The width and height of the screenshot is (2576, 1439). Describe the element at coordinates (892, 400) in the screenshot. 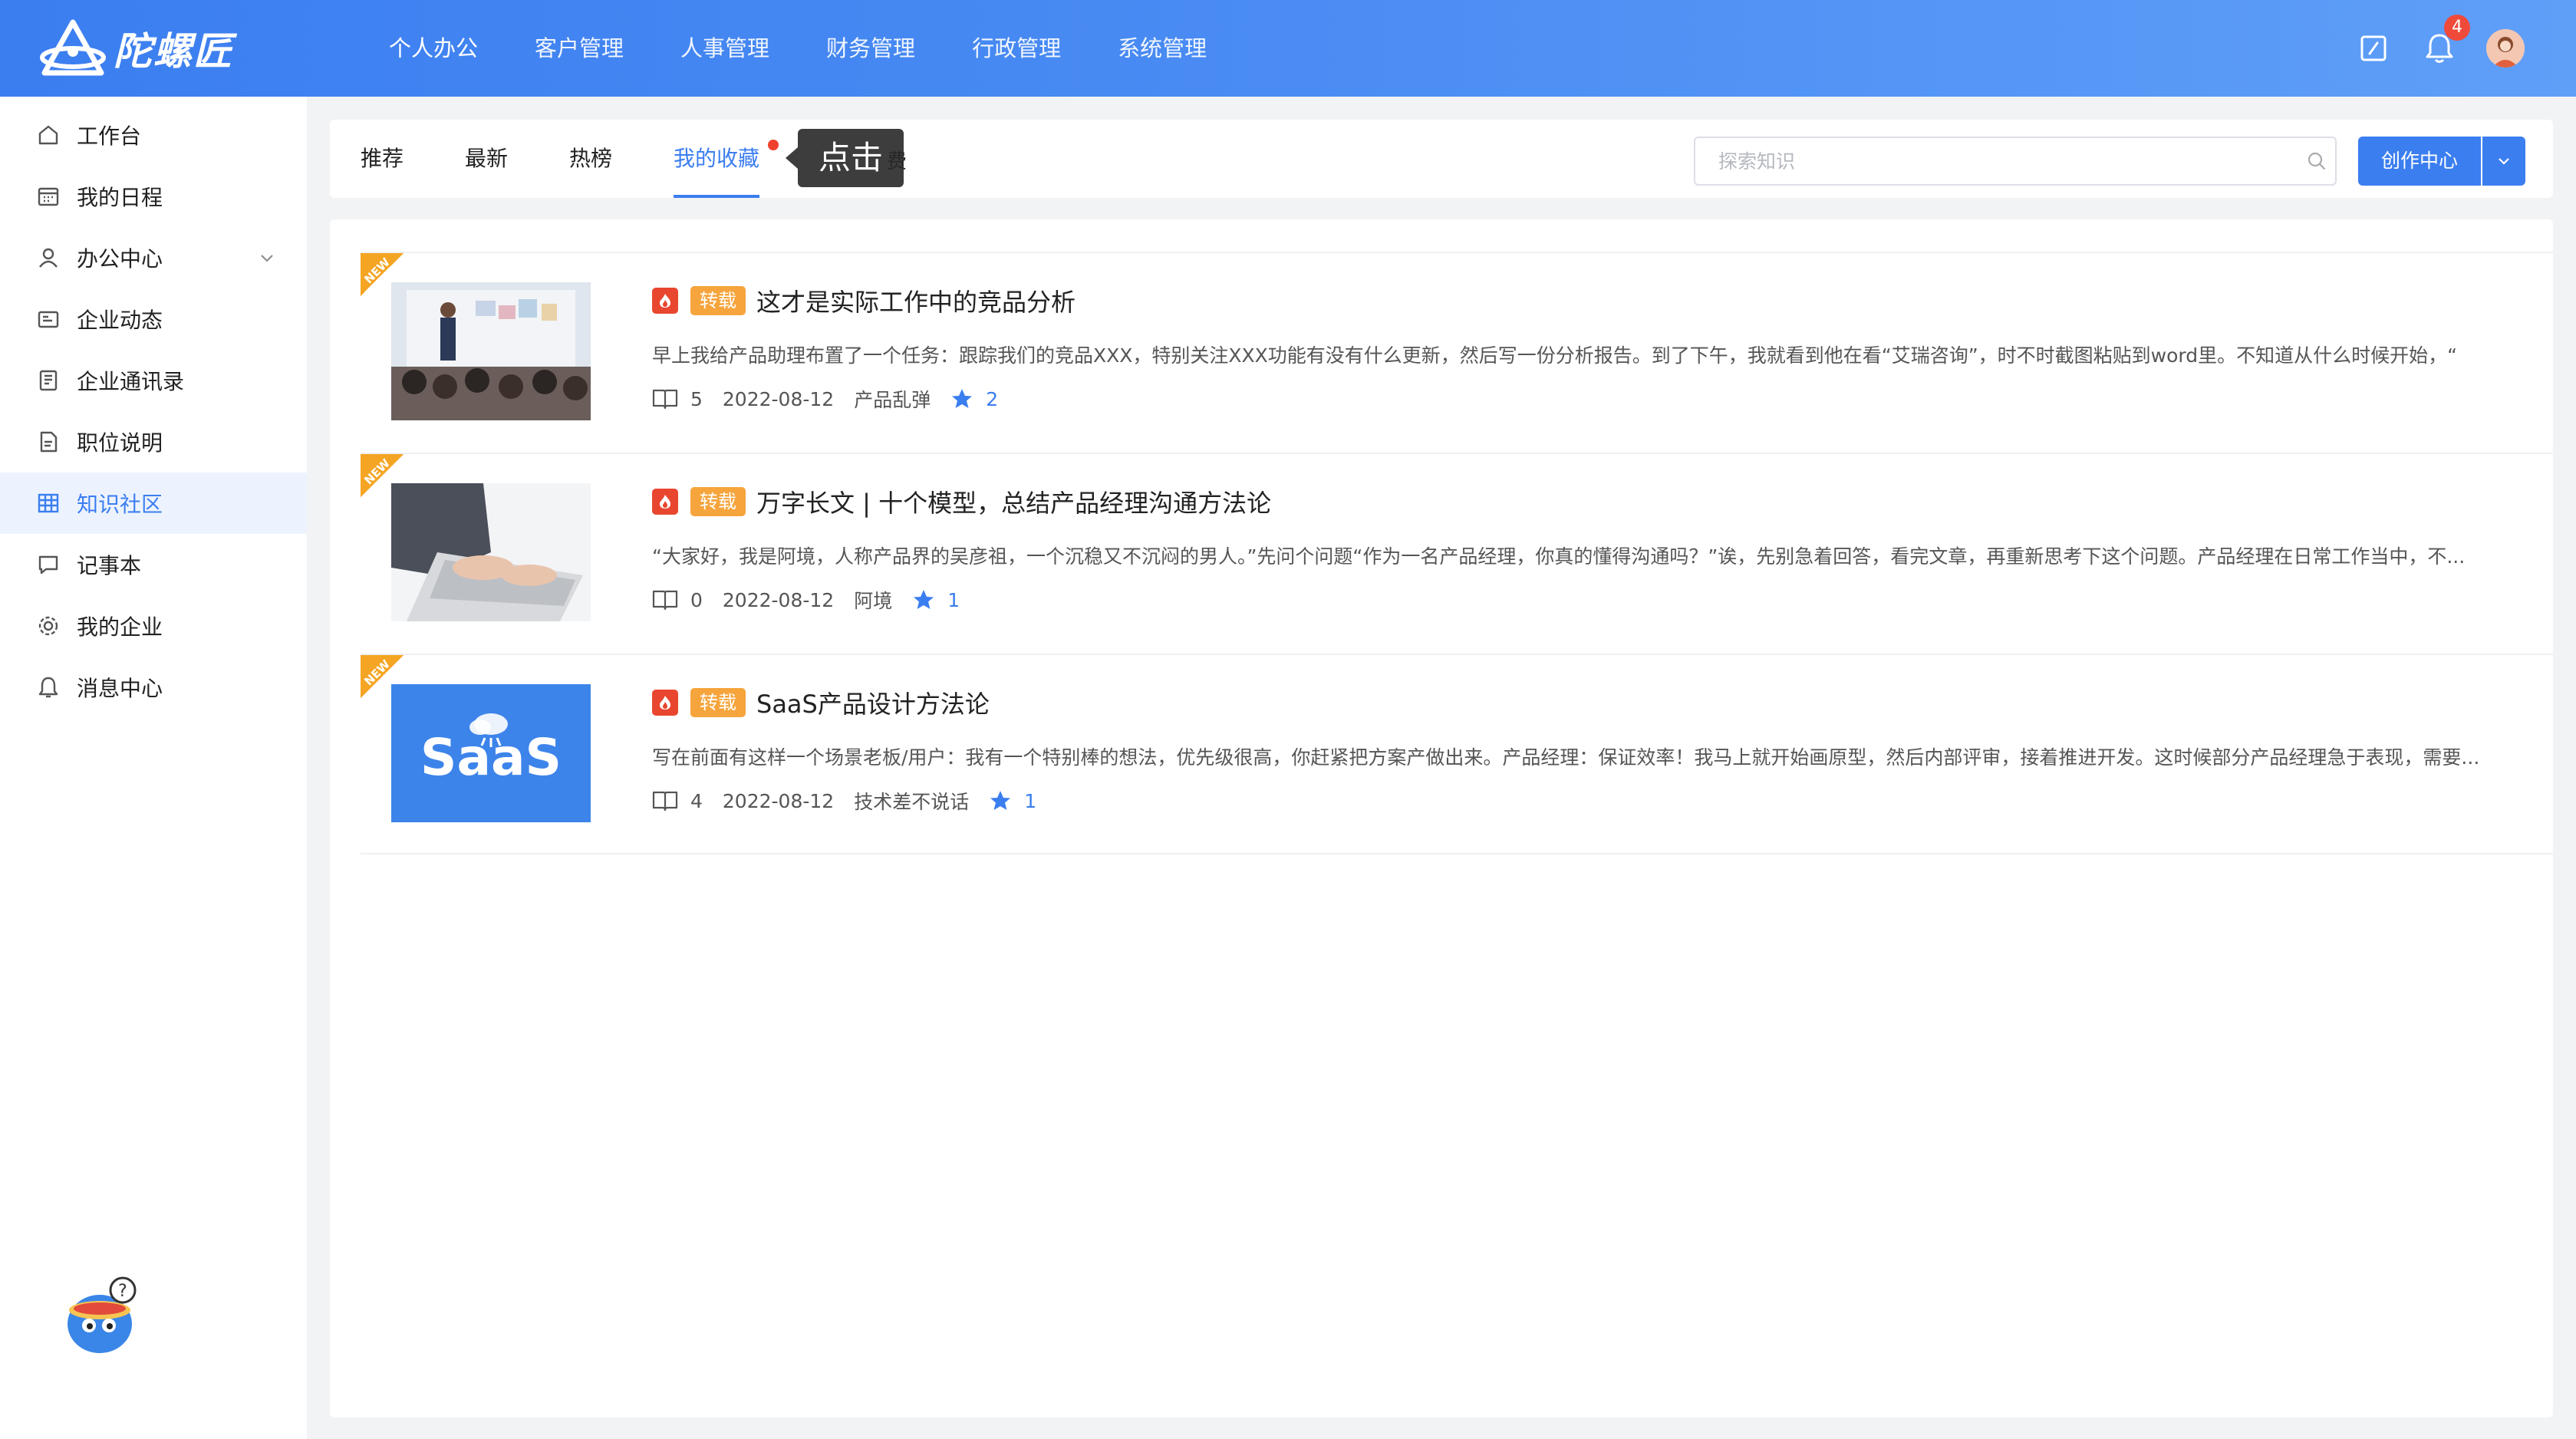

I see `article-author: 产品乱弹` at that location.